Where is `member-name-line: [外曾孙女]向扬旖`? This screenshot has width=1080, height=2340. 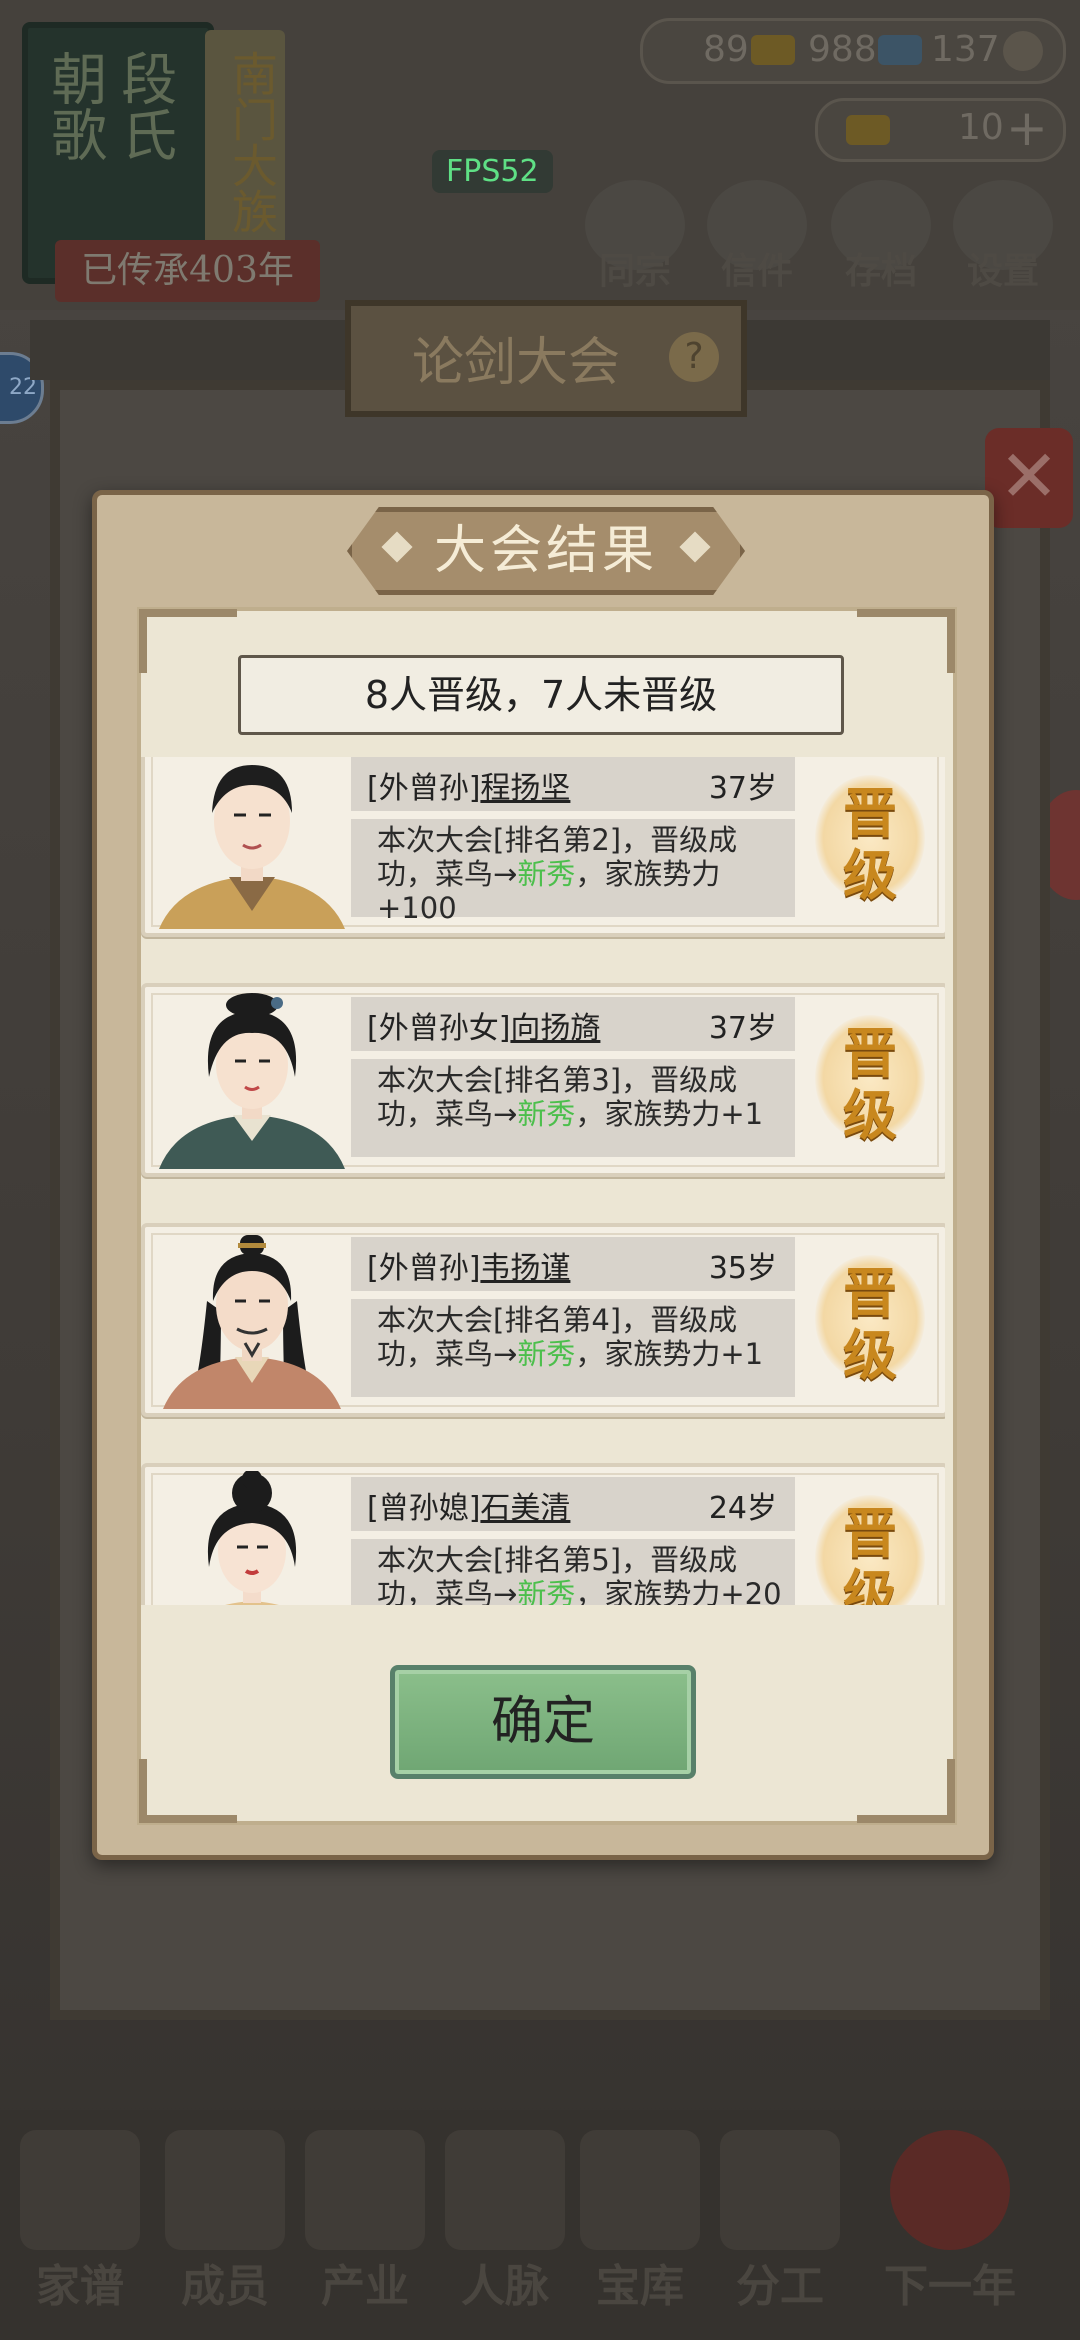
member-name-line: [外曾孙女]向扬旖 is located at coordinates (483, 1025).